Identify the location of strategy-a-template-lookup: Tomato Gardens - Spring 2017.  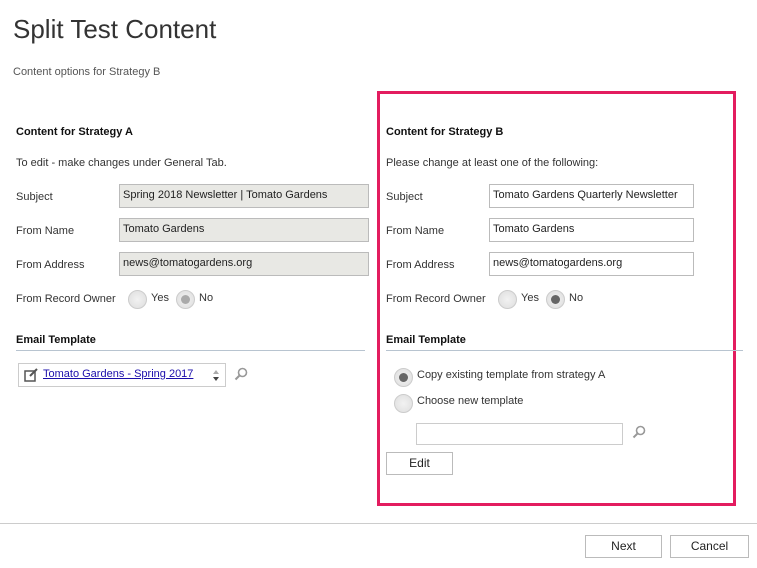
(122, 375).